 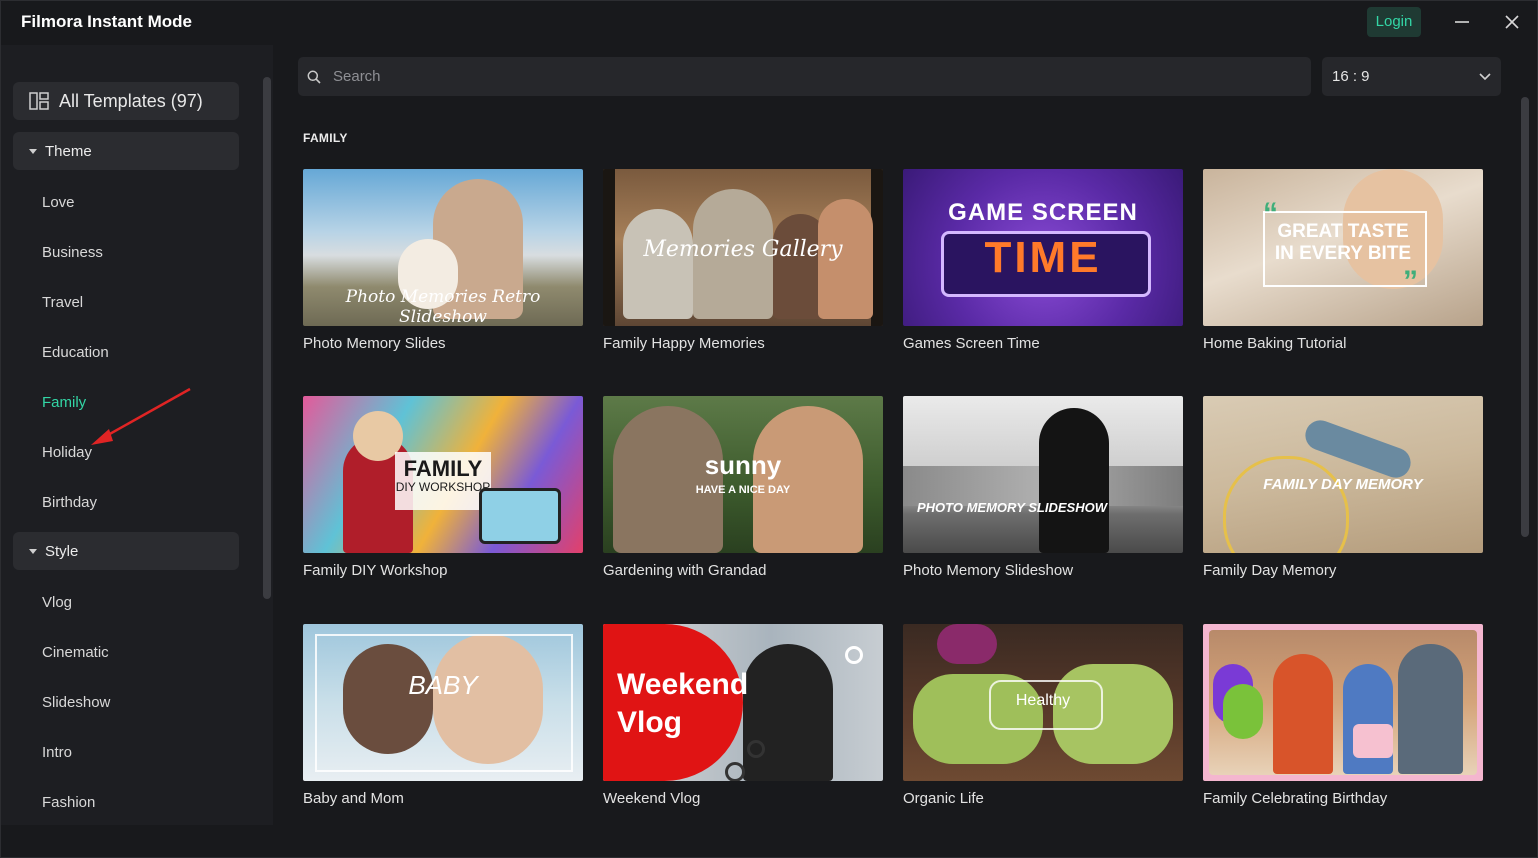 I want to click on template-thumbnail: sunny HAVE A NICE DAY, so click(x=743, y=474).